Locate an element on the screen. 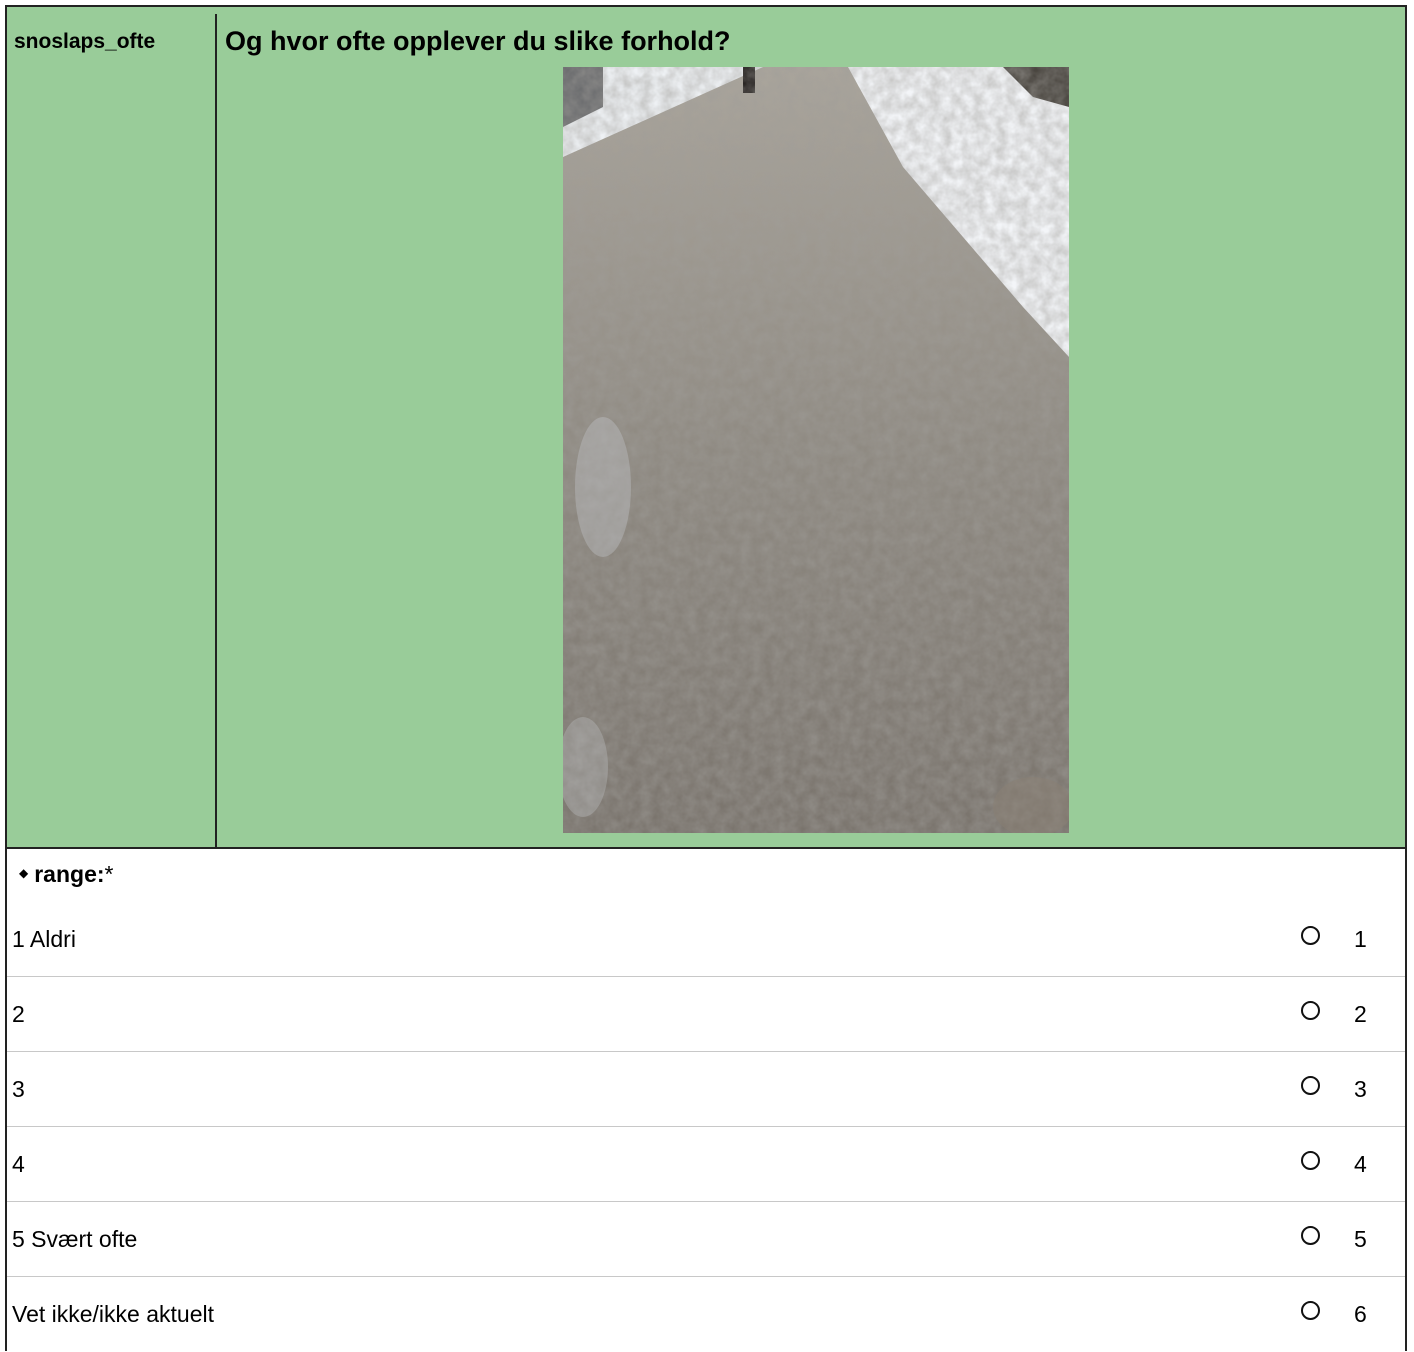  option-label: 3 is located at coordinates (18, 1089).